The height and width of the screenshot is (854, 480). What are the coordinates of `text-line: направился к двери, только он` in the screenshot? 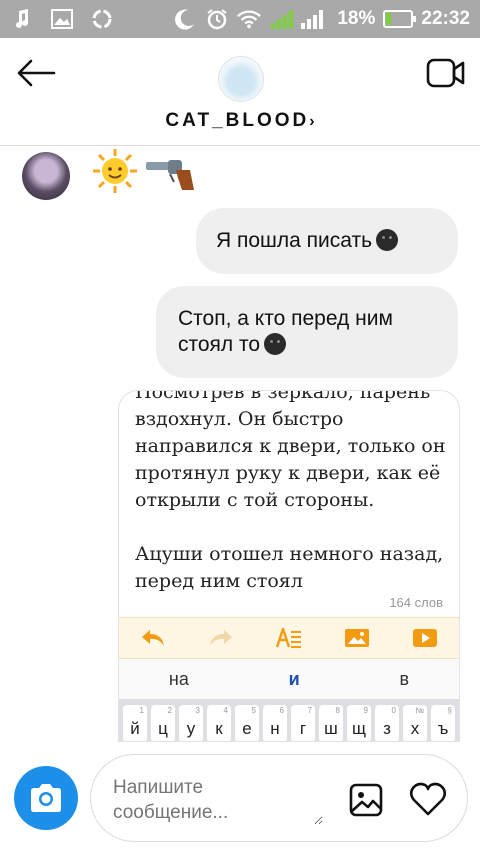 It's located at (290, 446).